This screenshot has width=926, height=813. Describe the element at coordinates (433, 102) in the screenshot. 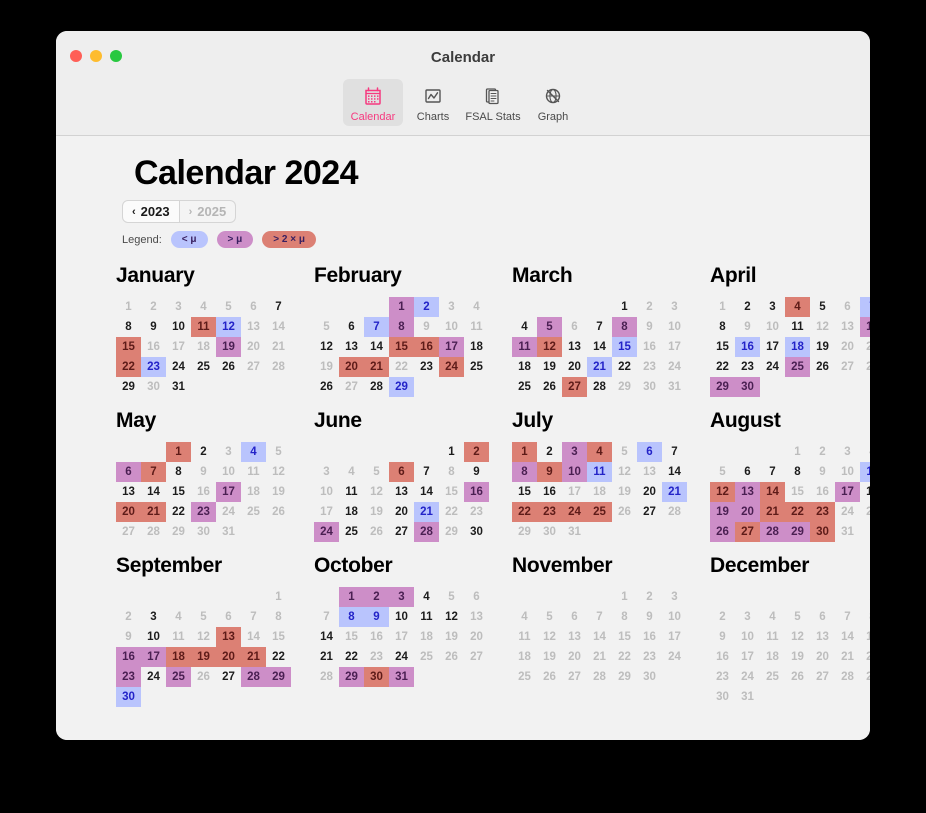

I see `toolbar-item-charts: Charts` at that location.